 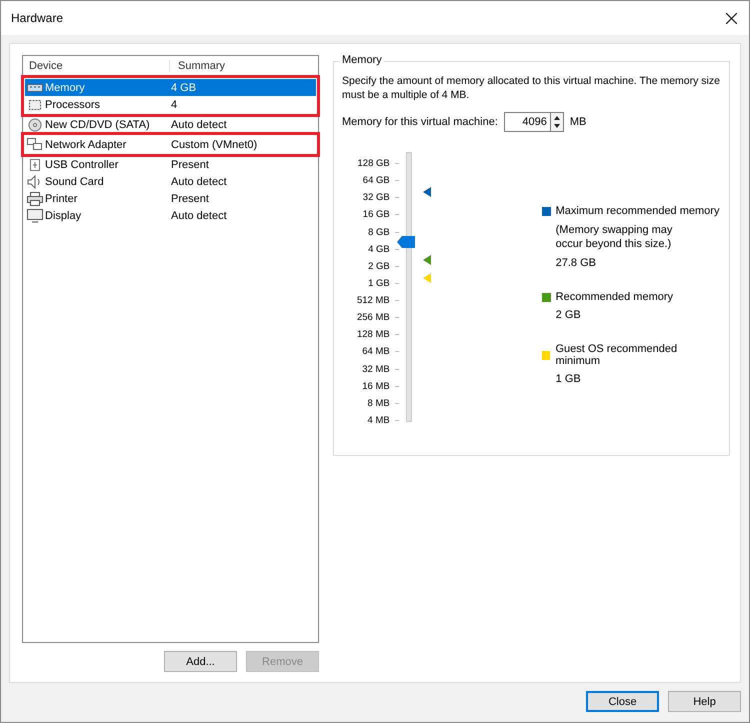 I want to click on device-row: Sound Card Auto detect, so click(x=170, y=181).